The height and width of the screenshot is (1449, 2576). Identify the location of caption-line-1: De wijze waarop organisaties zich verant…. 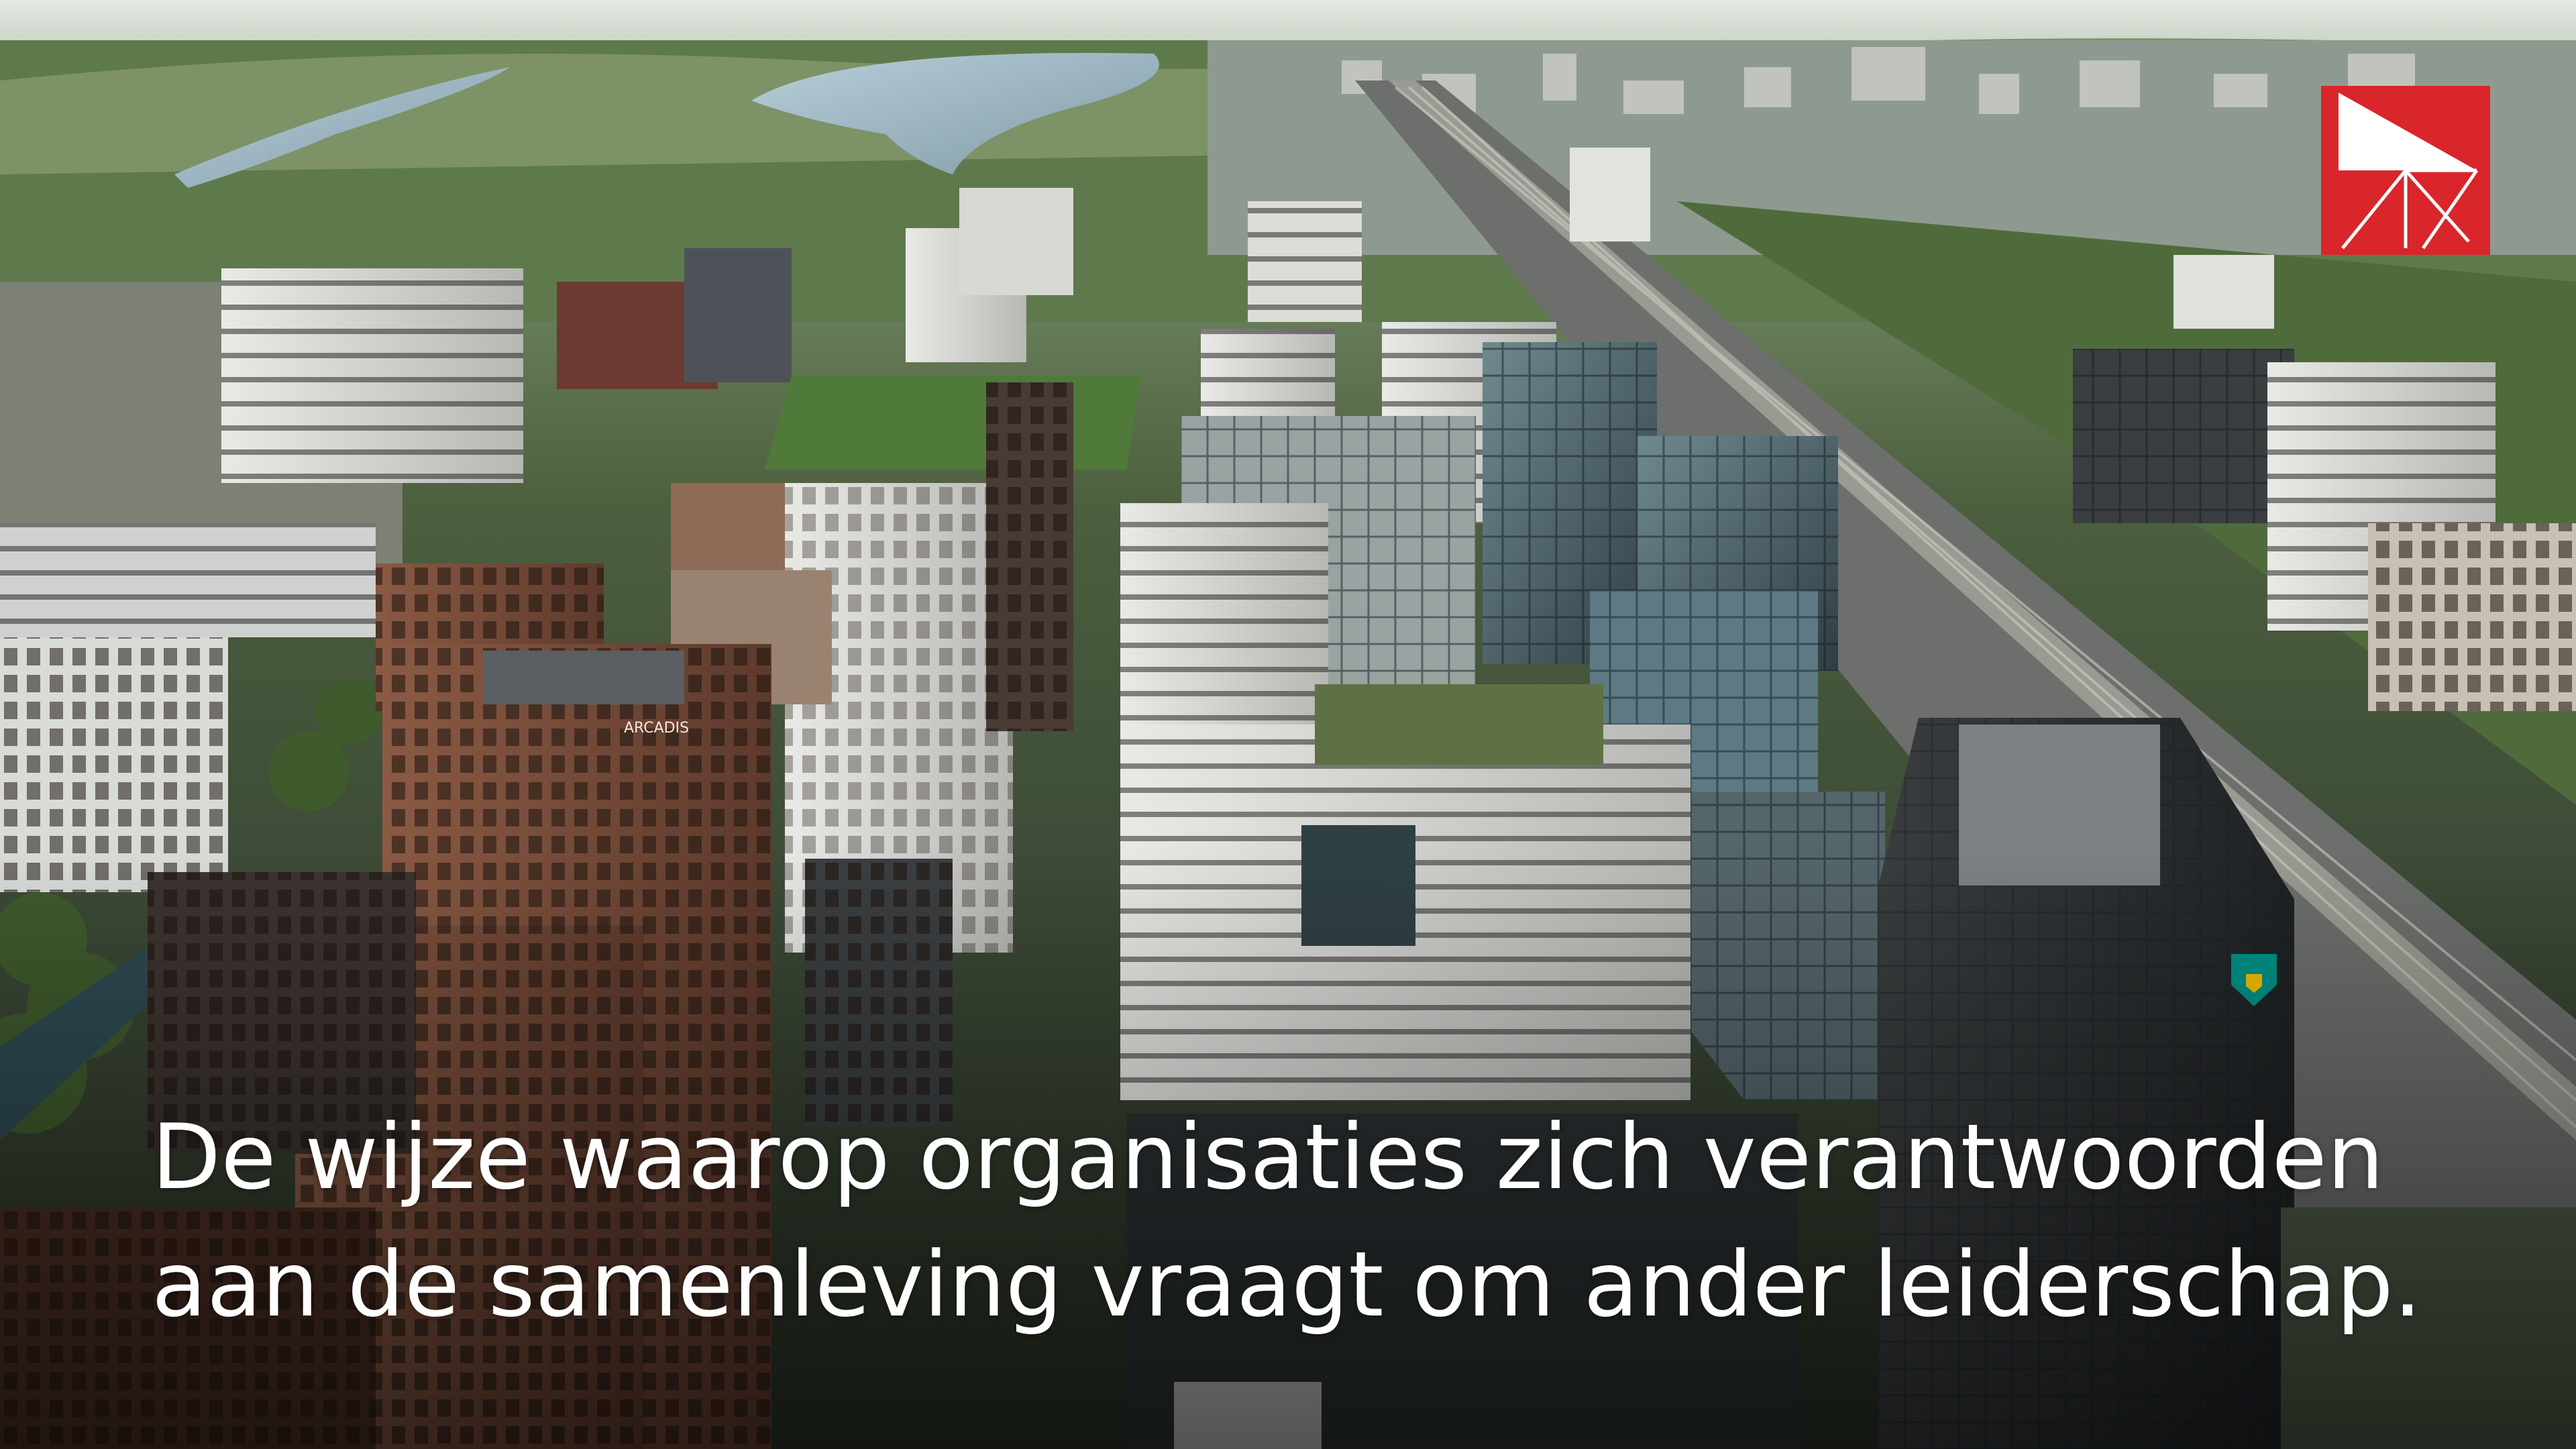
(1268, 1157).